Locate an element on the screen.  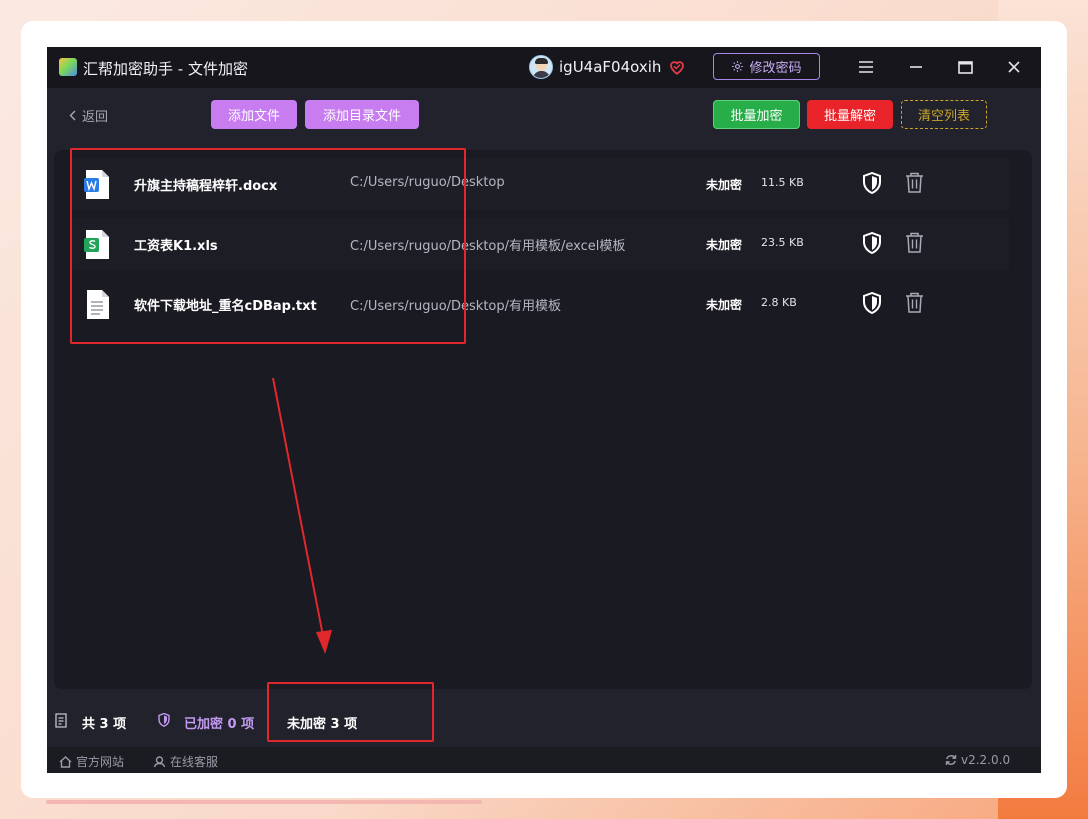
minimize-icon is located at coordinates (916, 67).